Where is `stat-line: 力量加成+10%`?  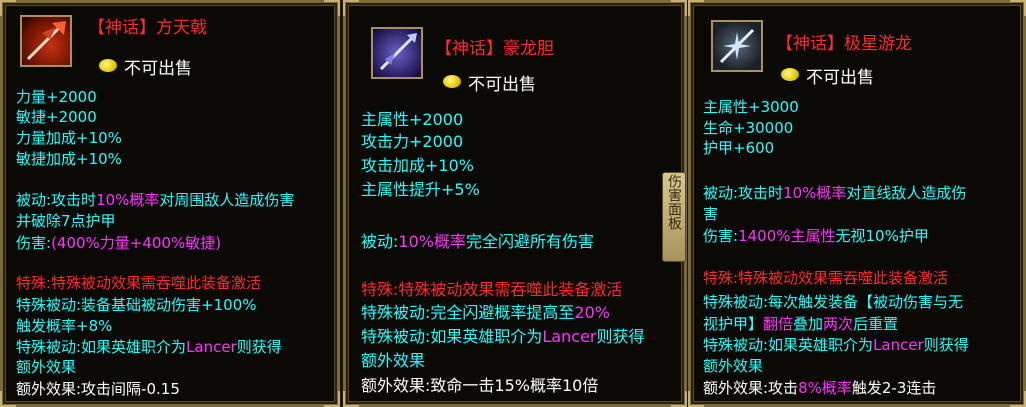 stat-line: 力量加成+10% is located at coordinates (69, 138).